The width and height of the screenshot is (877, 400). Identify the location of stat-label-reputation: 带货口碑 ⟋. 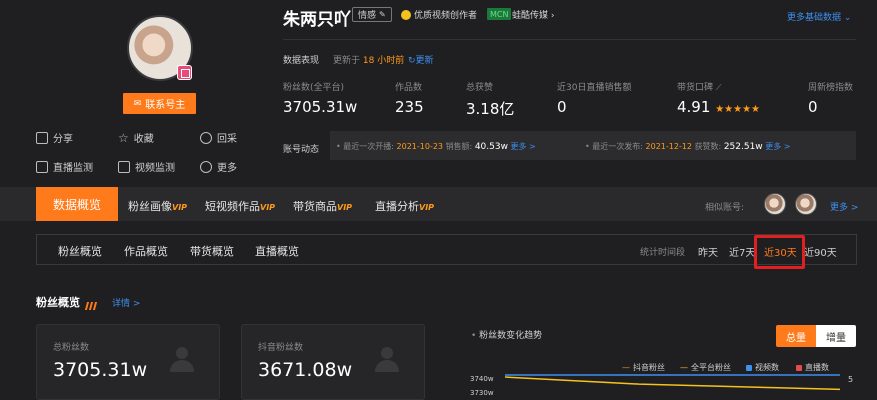
(699, 86).